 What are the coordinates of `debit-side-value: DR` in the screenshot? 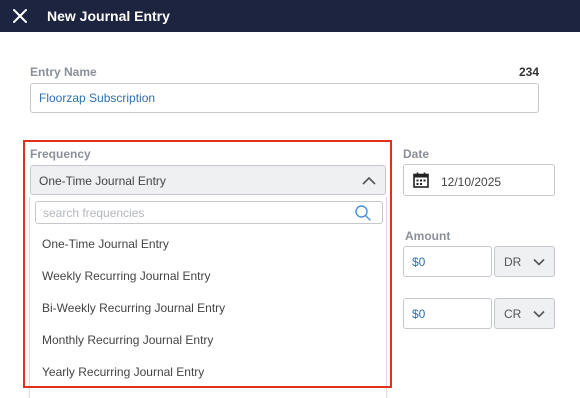 It's located at (513, 262).